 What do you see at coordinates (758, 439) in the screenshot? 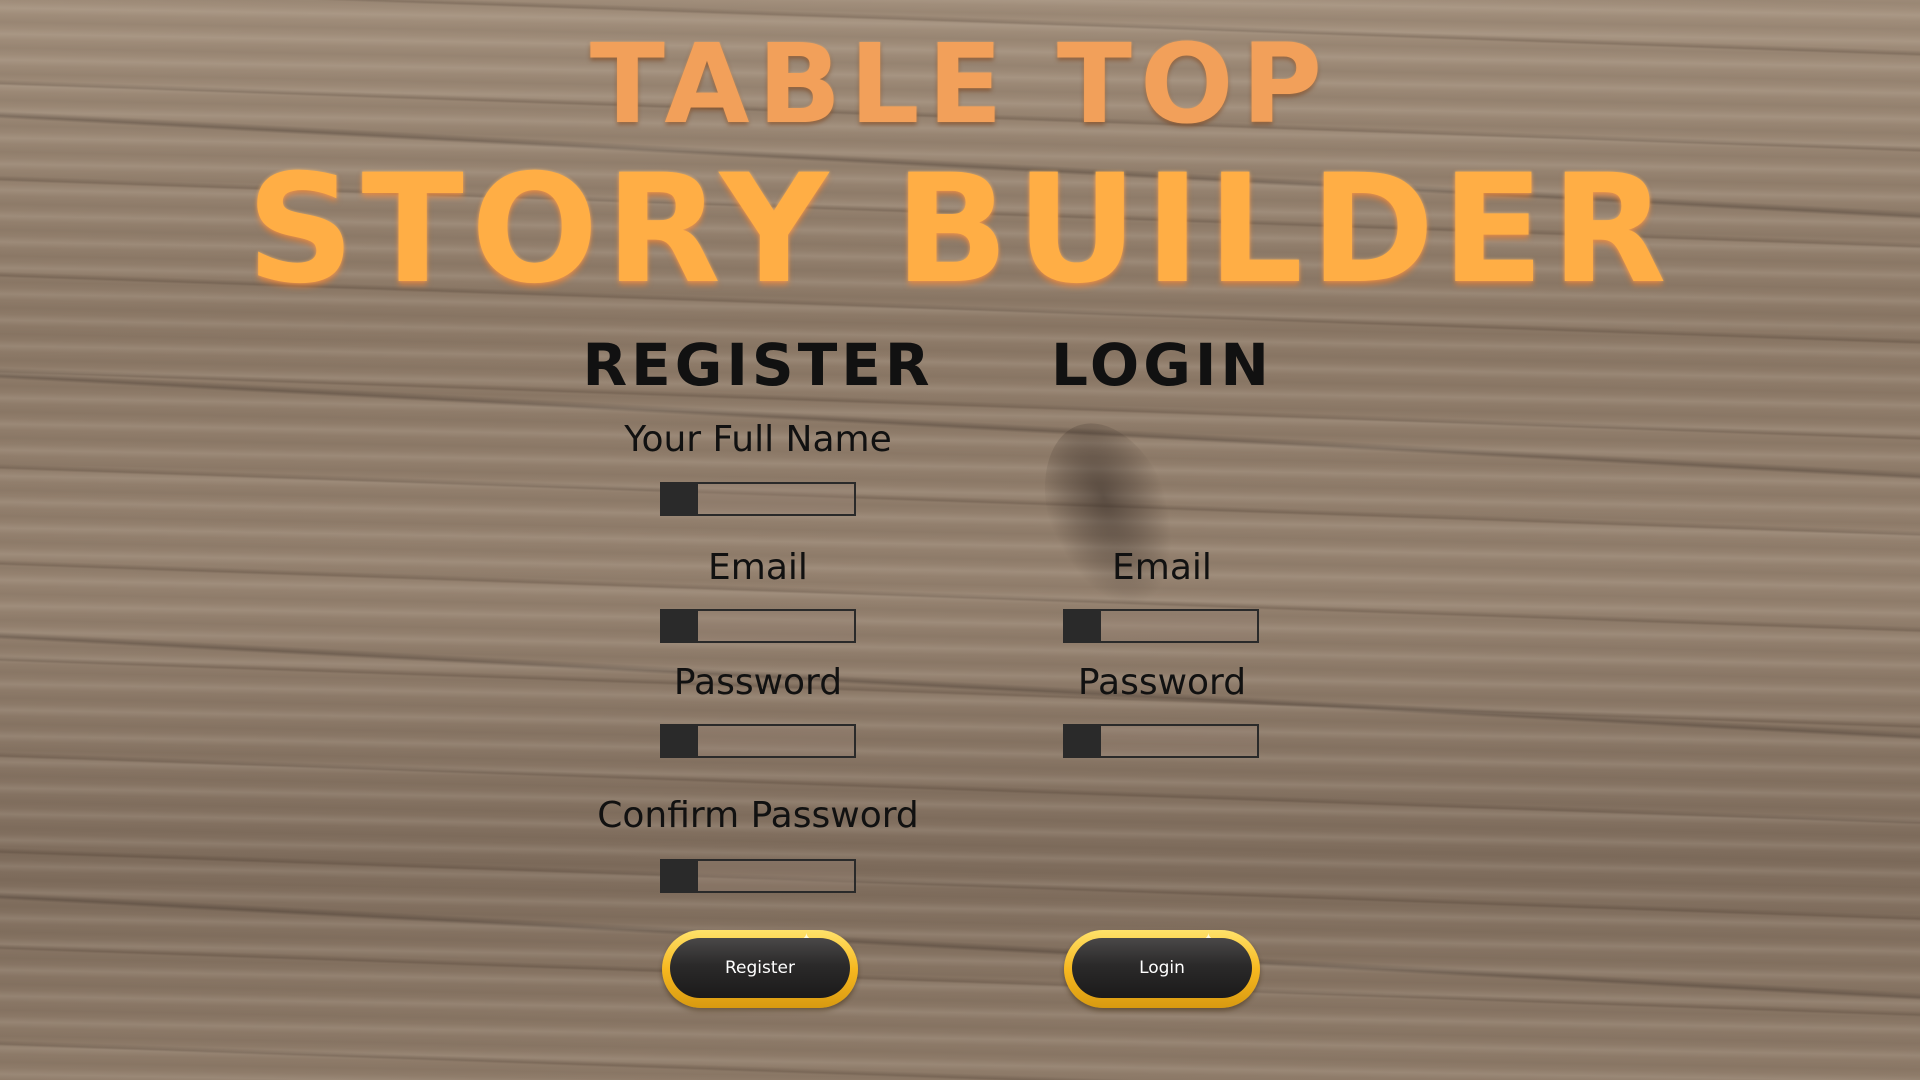
I see `register-full-name-label: Your Full Name` at bounding box center [758, 439].